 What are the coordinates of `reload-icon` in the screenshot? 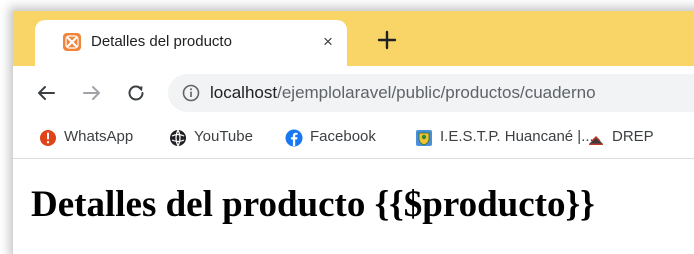 It's located at (136, 93).